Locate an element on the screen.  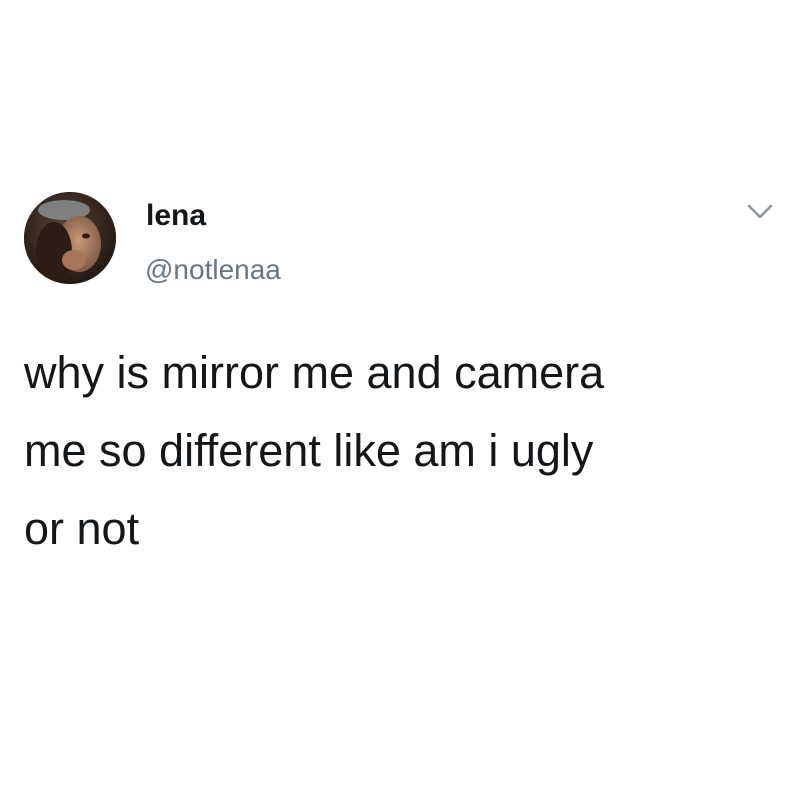
tweet-text-line: me so different like am i ugly is located at coordinates (309, 450).